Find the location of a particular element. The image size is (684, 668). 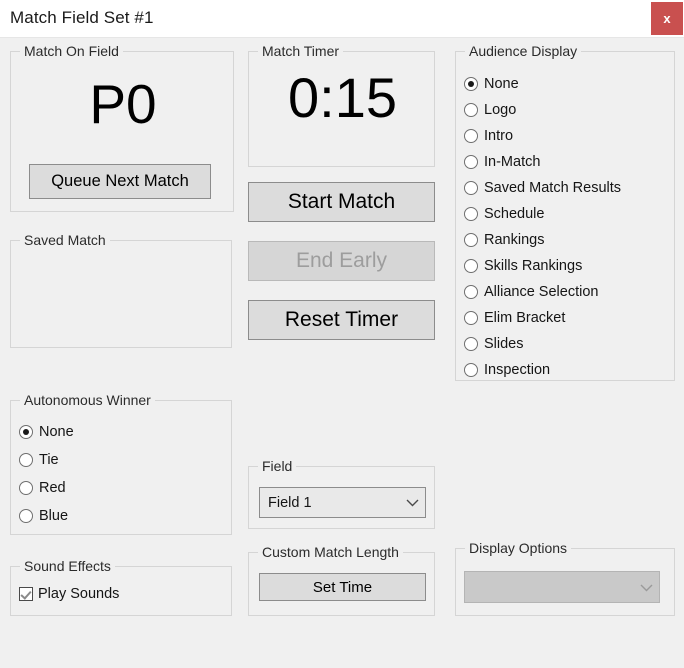

radio-audience-saved-match-results: Saved Match Results is located at coordinates (542, 188).